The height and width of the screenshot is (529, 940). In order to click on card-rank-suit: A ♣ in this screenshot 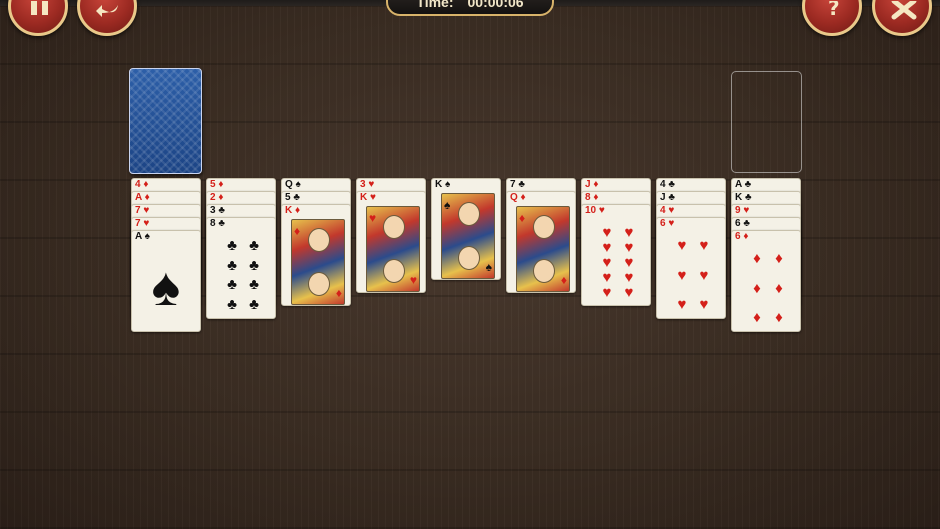, I will do `click(743, 185)`.